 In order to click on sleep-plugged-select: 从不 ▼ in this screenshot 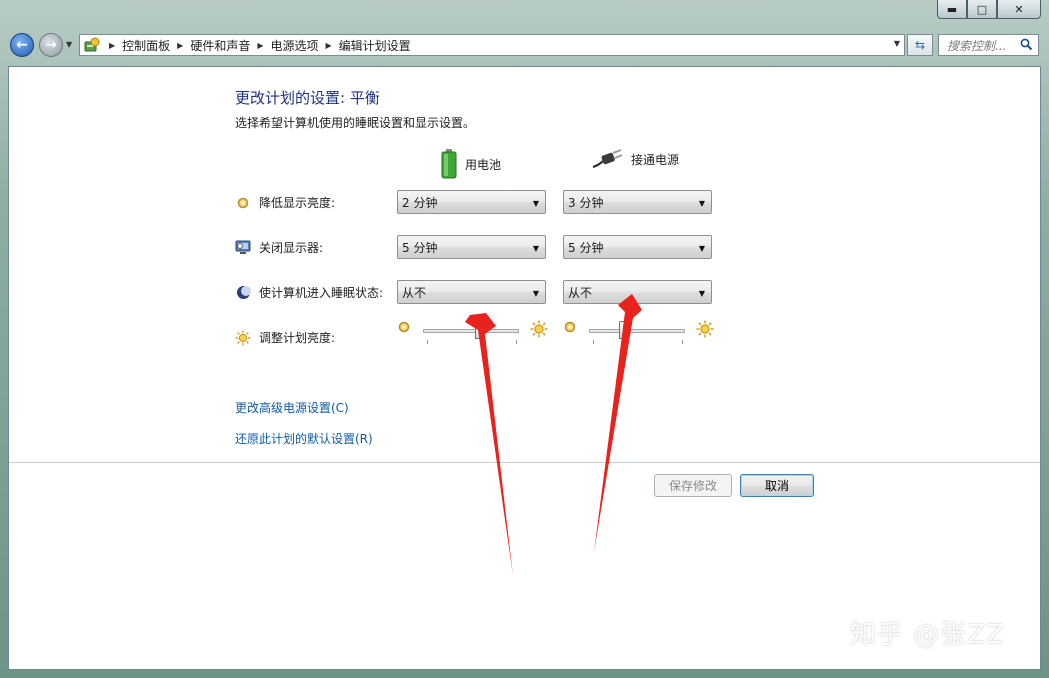, I will do `click(637, 292)`.